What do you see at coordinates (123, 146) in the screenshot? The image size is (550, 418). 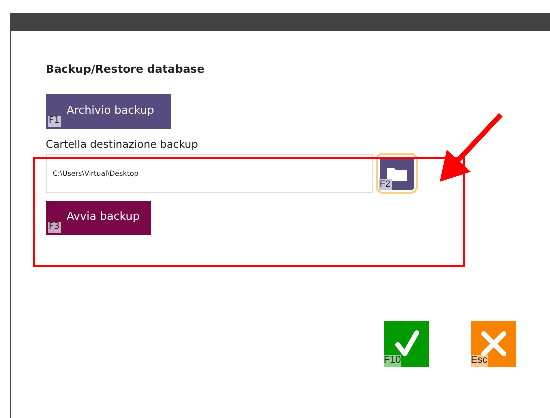 I see `field-label: Cartella destinazione backup` at bounding box center [123, 146].